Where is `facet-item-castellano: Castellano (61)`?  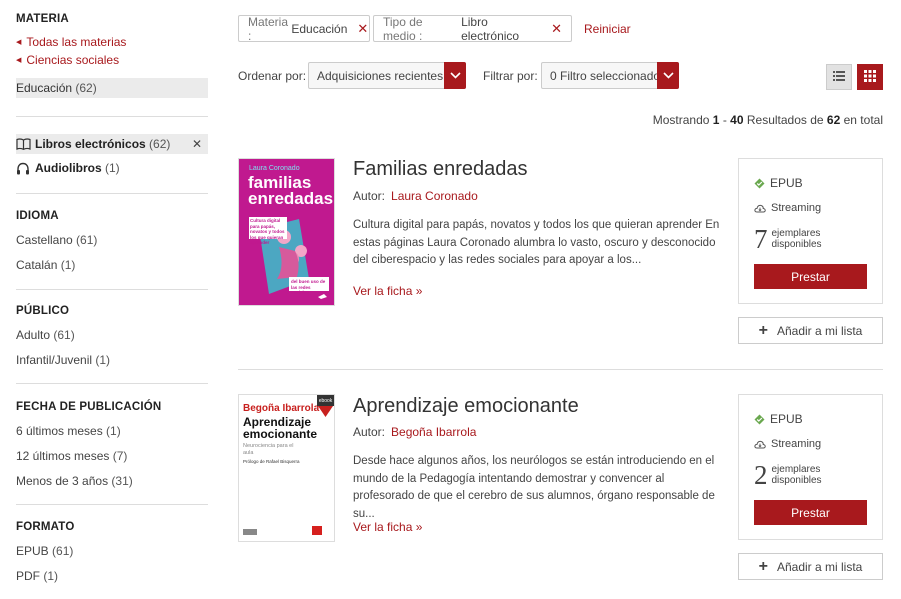
facet-item-castellano: Castellano (61) is located at coordinates (56, 240).